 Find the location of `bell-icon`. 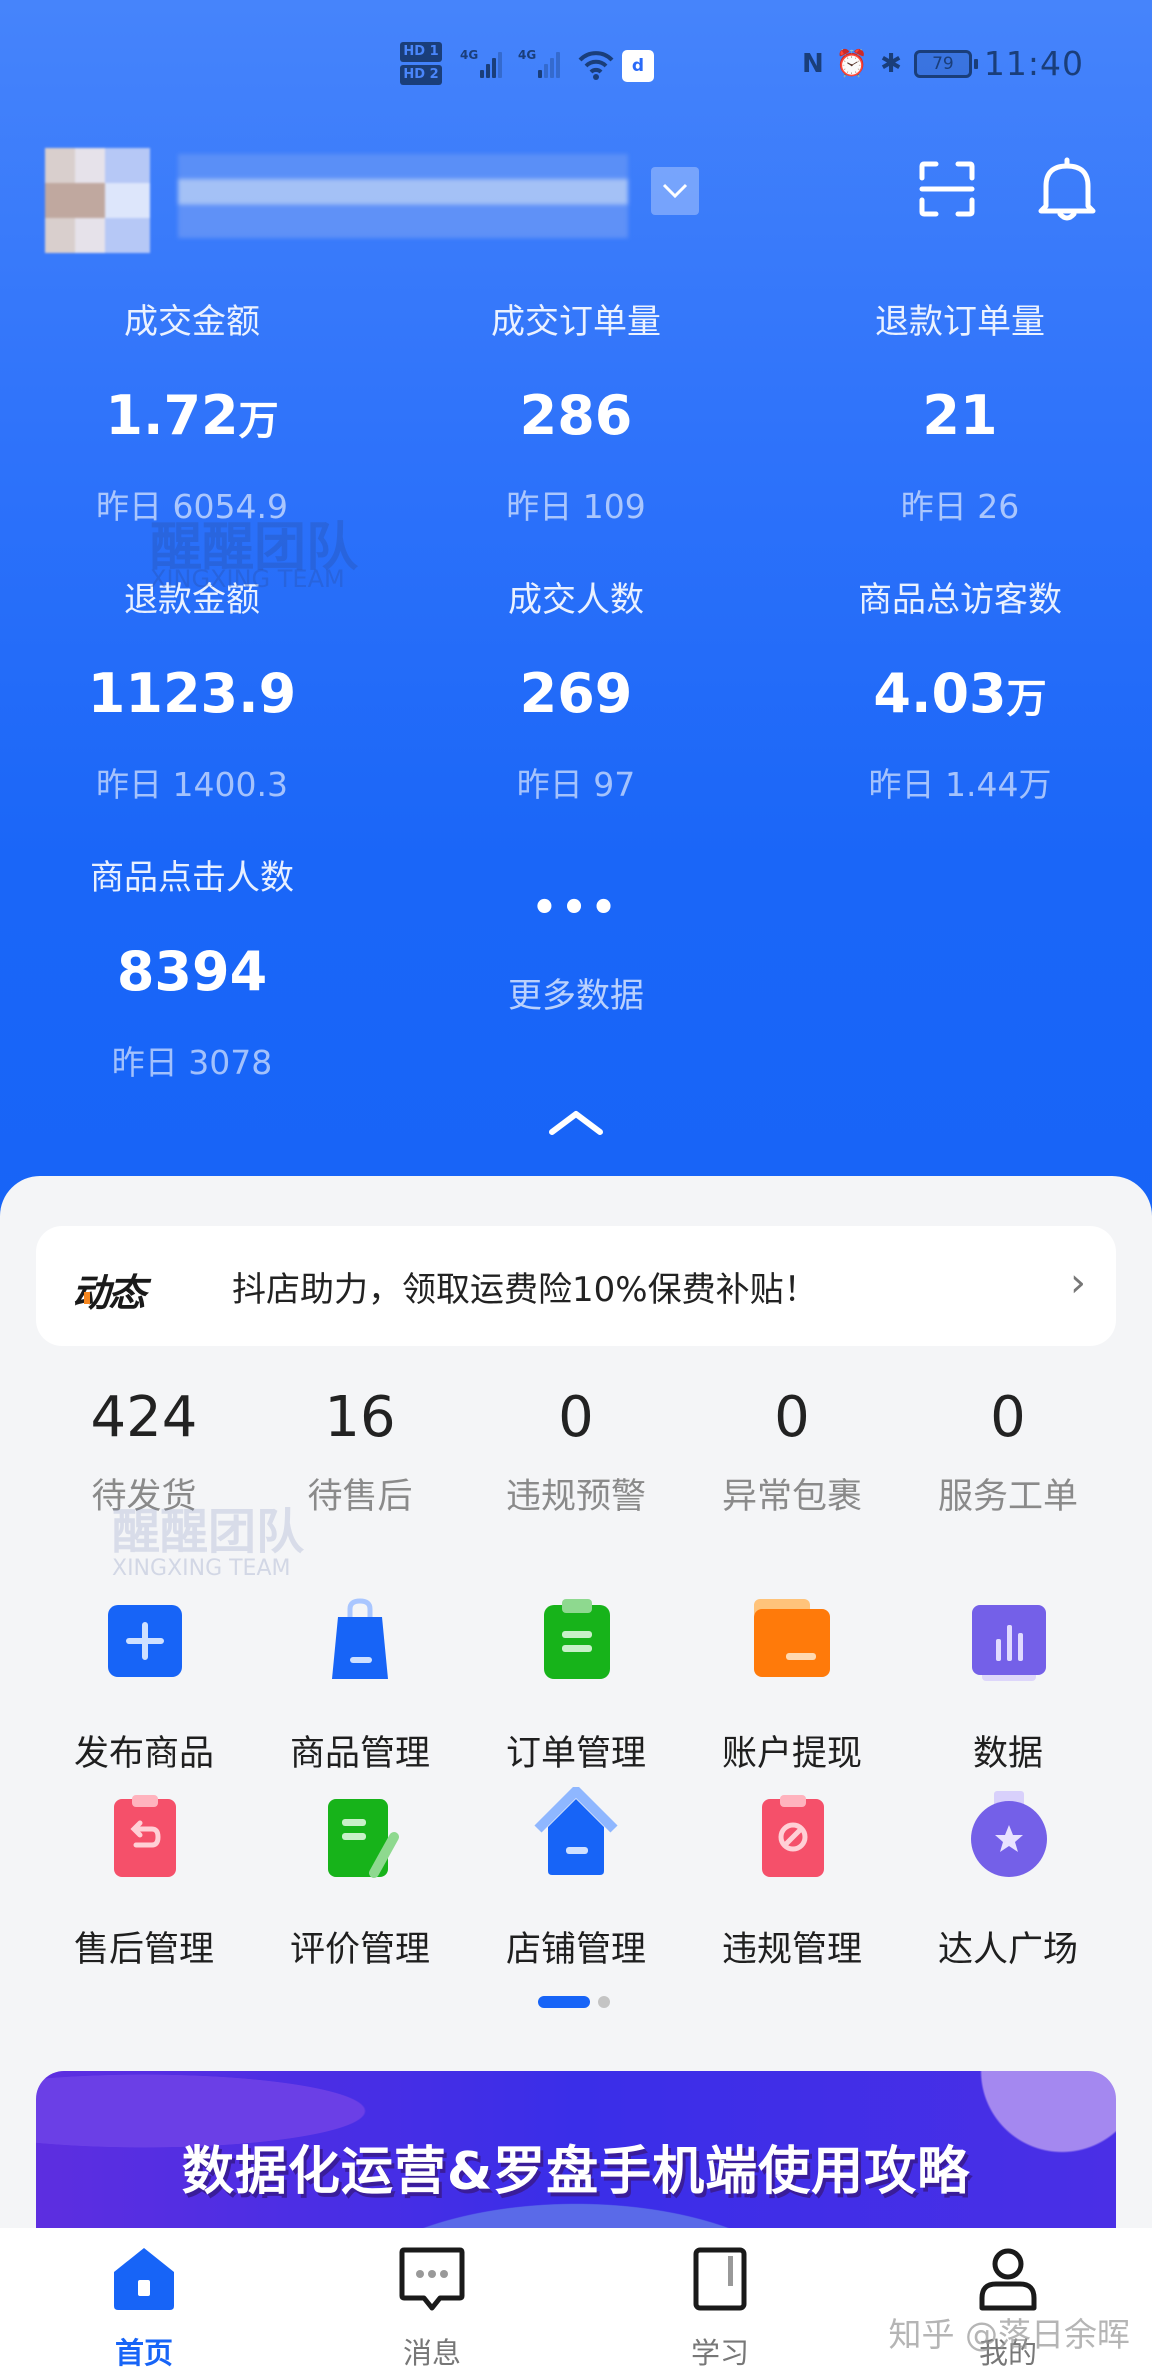

bell-icon is located at coordinates (1067, 189).